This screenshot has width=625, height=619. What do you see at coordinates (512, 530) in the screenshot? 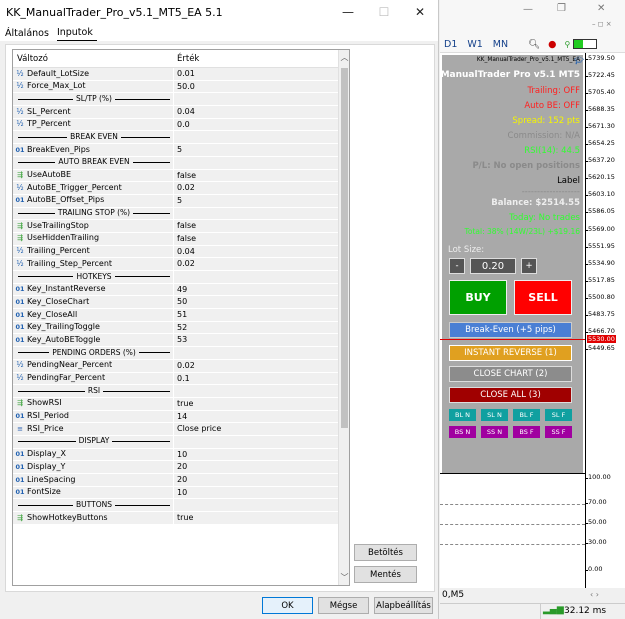
I see `rsi-subwindow` at bounding box center [512, 530].